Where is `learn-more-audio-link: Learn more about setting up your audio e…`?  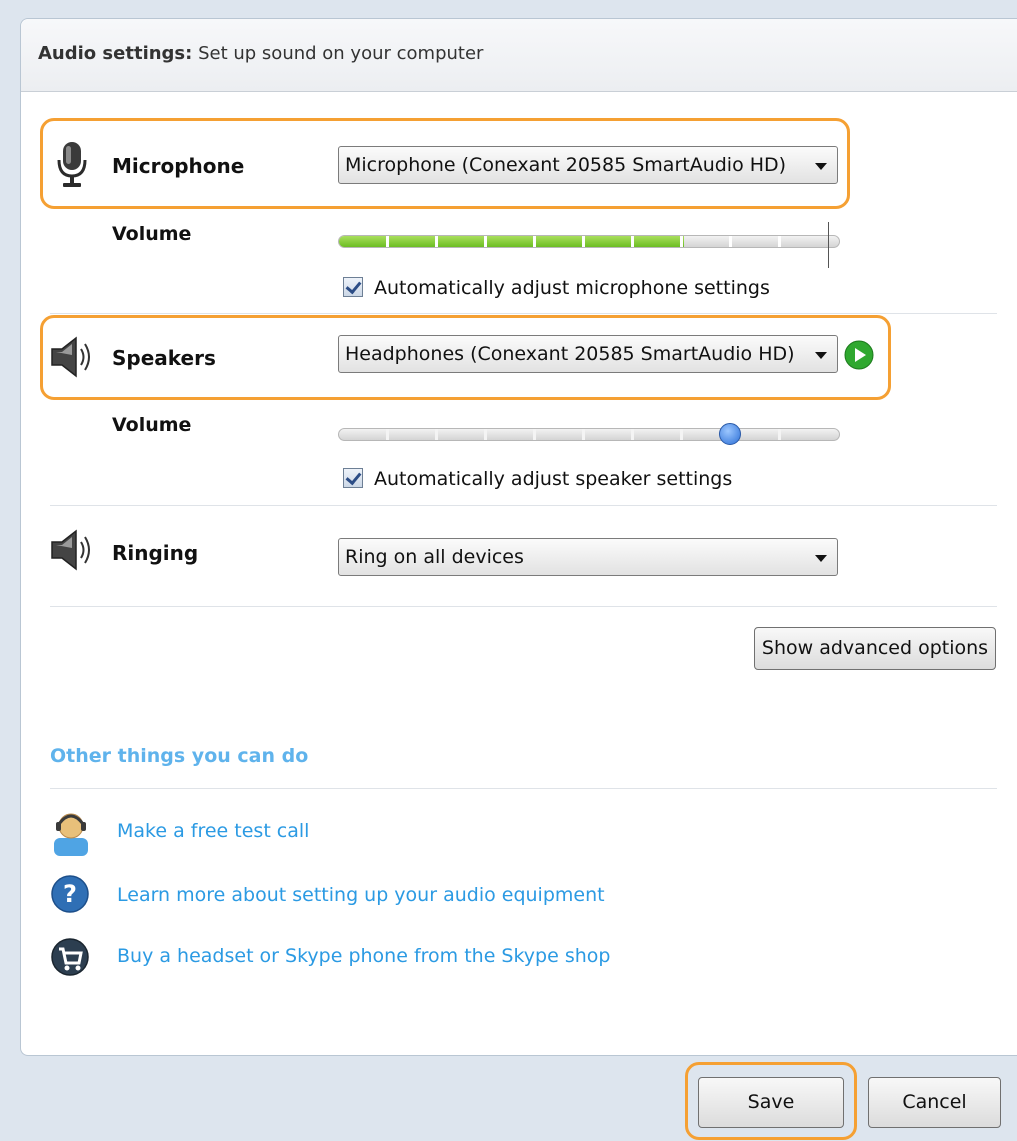
learn-more-audio-link: Learn more about setting up your audio e… is located at coordinates (361, 895).